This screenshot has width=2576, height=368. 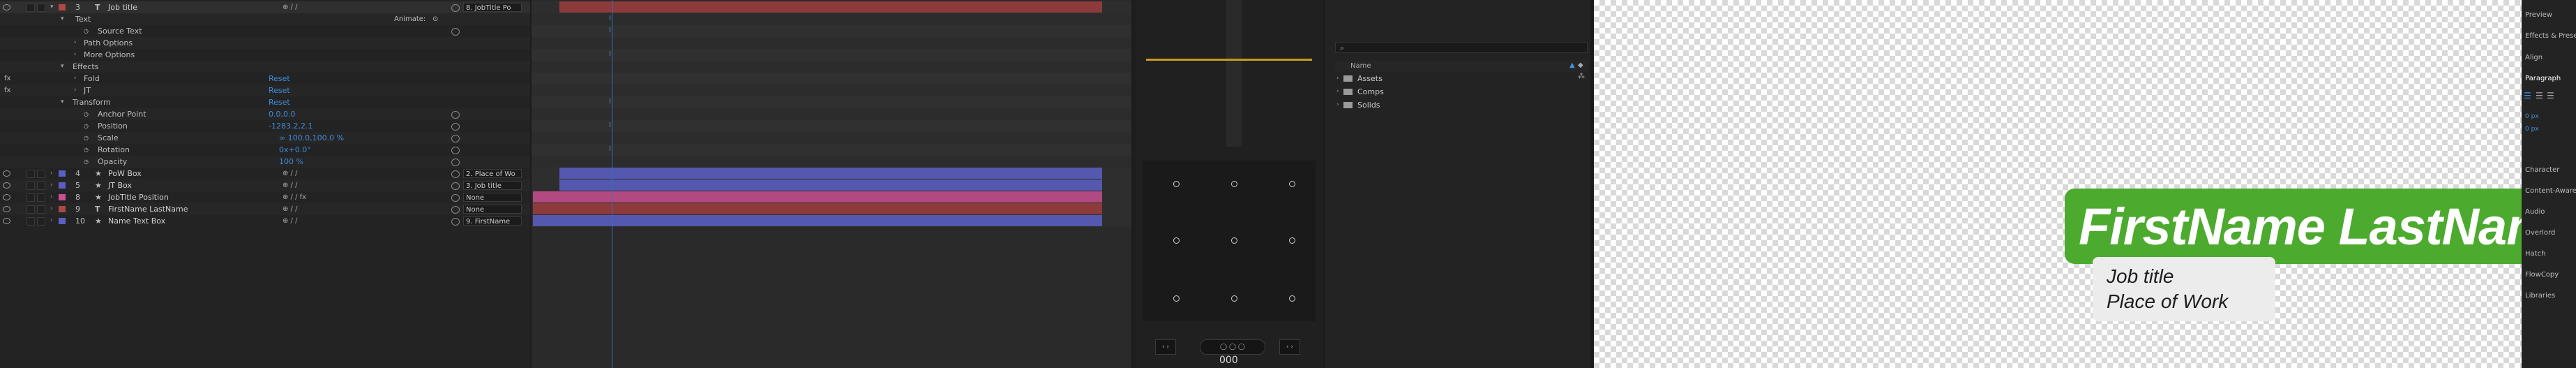 I want to click on layer-row-selected: ▾ 3 T Job title ⊕ ∕ ∕ 8. JobTitle Po, so click(x=265, y=7).